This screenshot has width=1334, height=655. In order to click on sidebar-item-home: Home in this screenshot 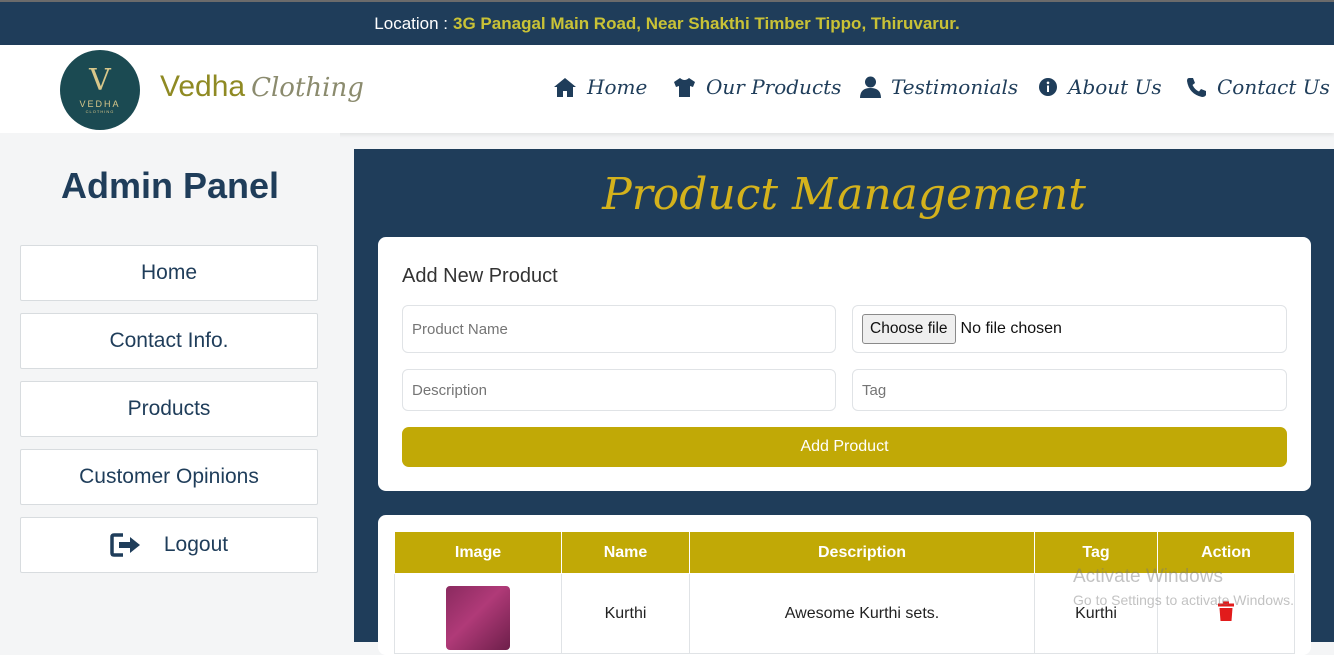, I will do `click(169, 273)`.